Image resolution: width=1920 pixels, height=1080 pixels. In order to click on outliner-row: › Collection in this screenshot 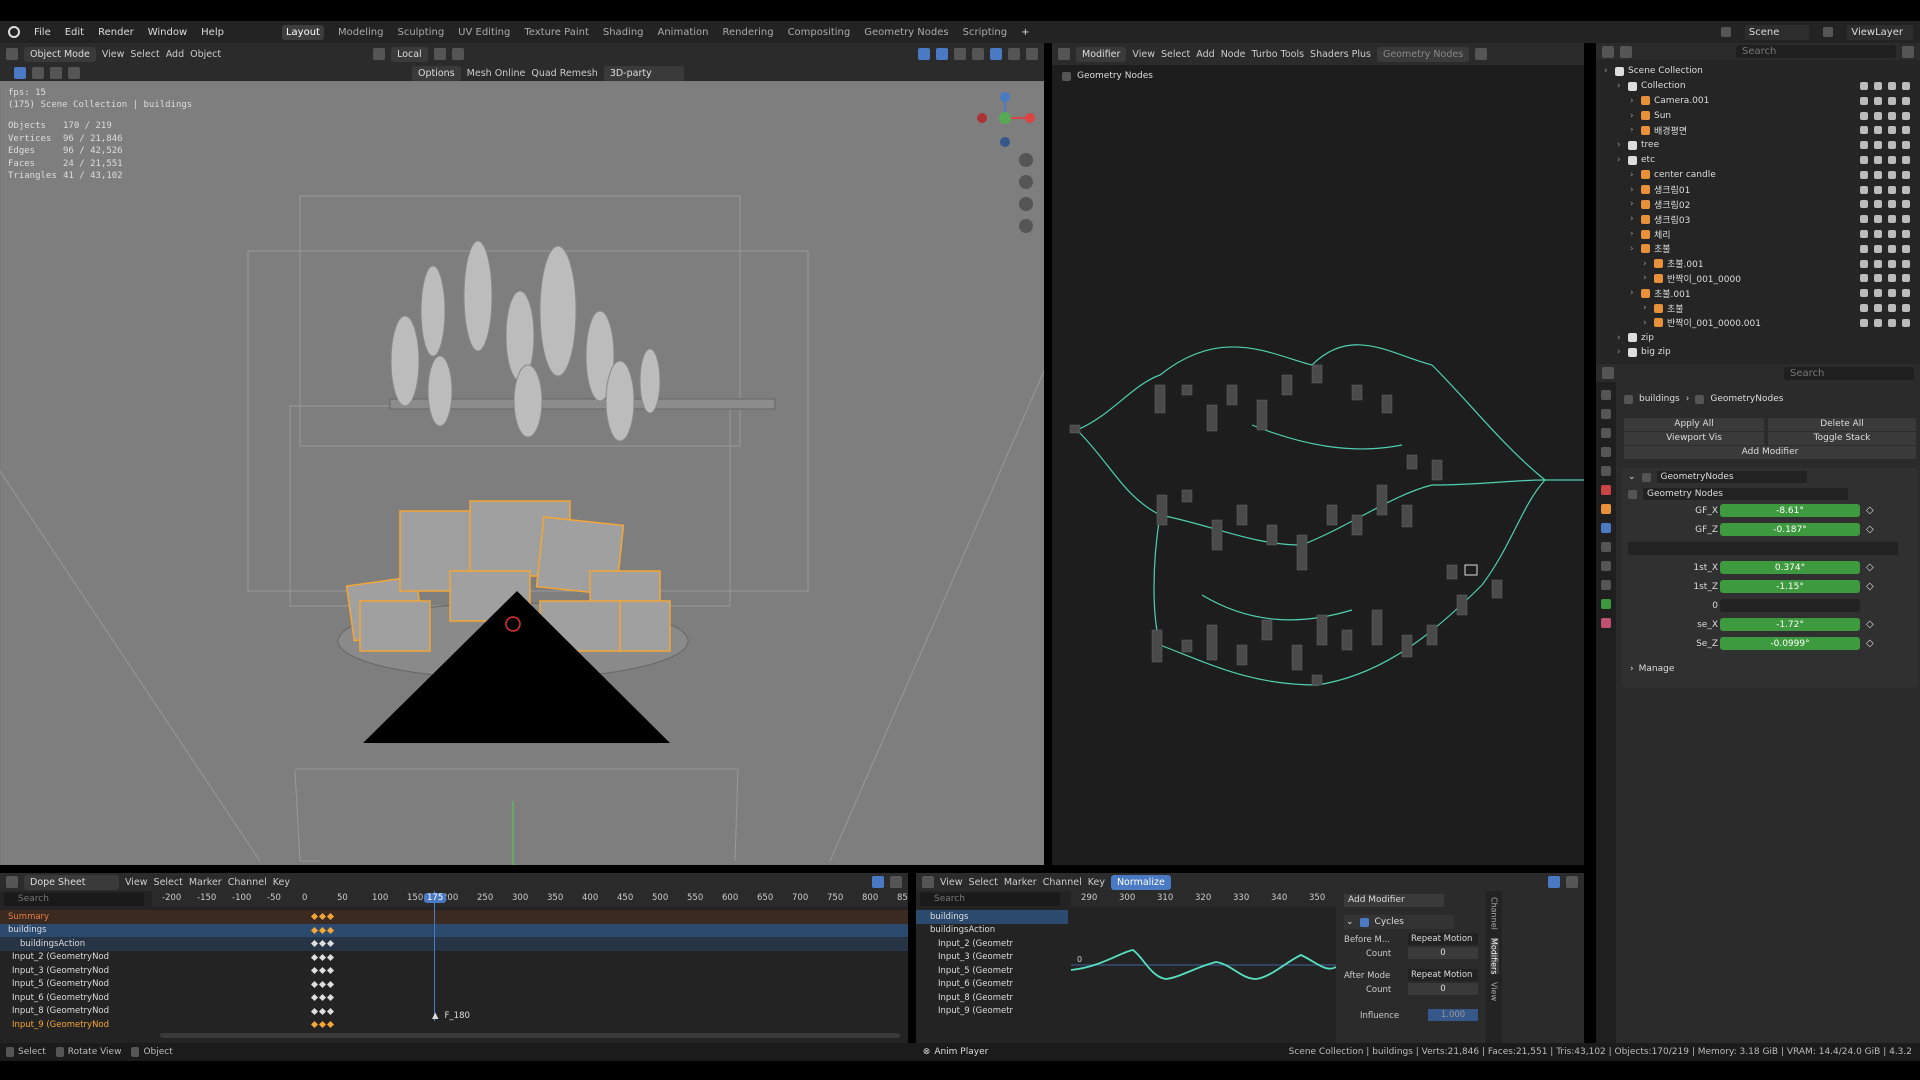, I will do `click(1758, 86)`.